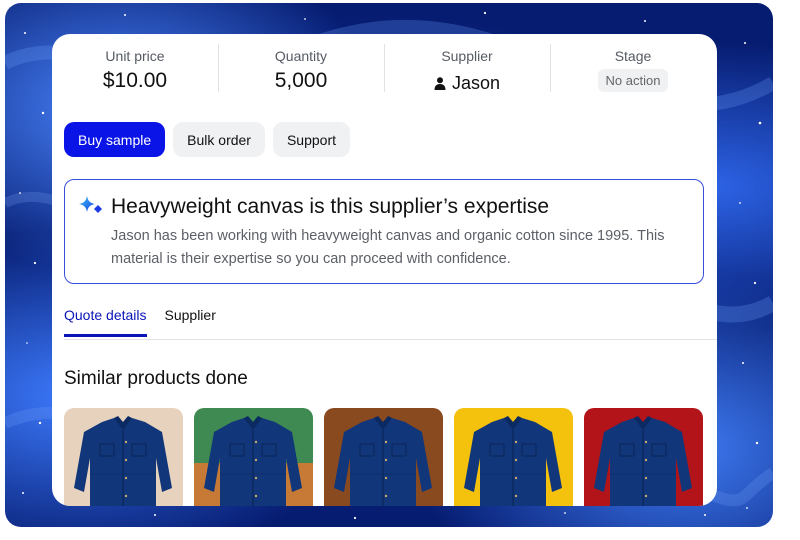  I want to click on similar-products-list, so click(383, 457).